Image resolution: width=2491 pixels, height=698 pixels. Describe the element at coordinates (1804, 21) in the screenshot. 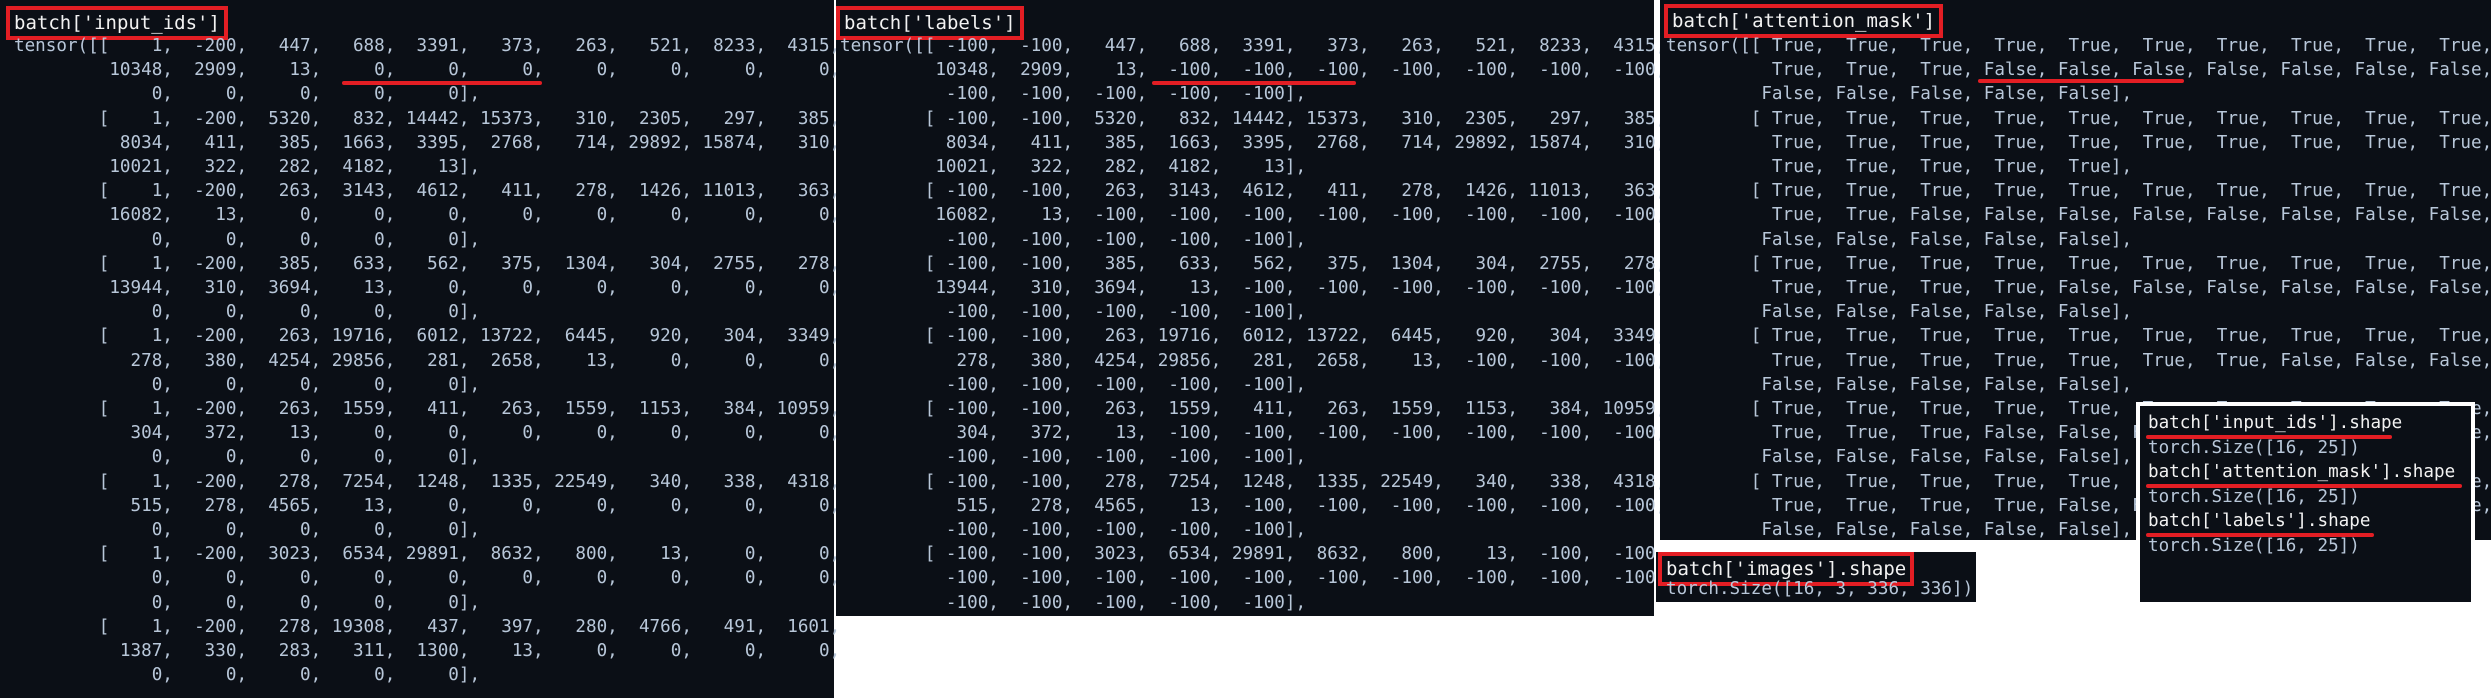

I see `attention-mask-label: batch['attention_mask']` at that location.